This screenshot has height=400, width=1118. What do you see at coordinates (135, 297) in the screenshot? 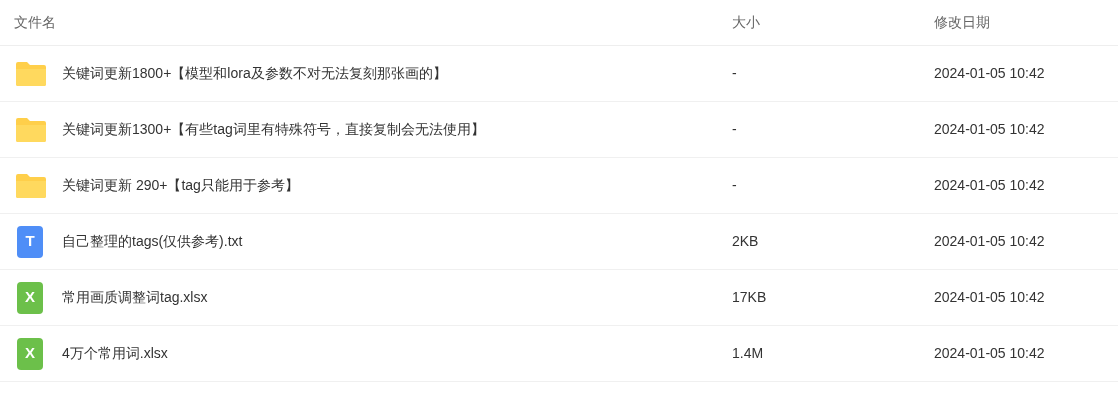
I see `file-name: 常用画质调整词tag.xlsx` at bounding box center [135, 297].